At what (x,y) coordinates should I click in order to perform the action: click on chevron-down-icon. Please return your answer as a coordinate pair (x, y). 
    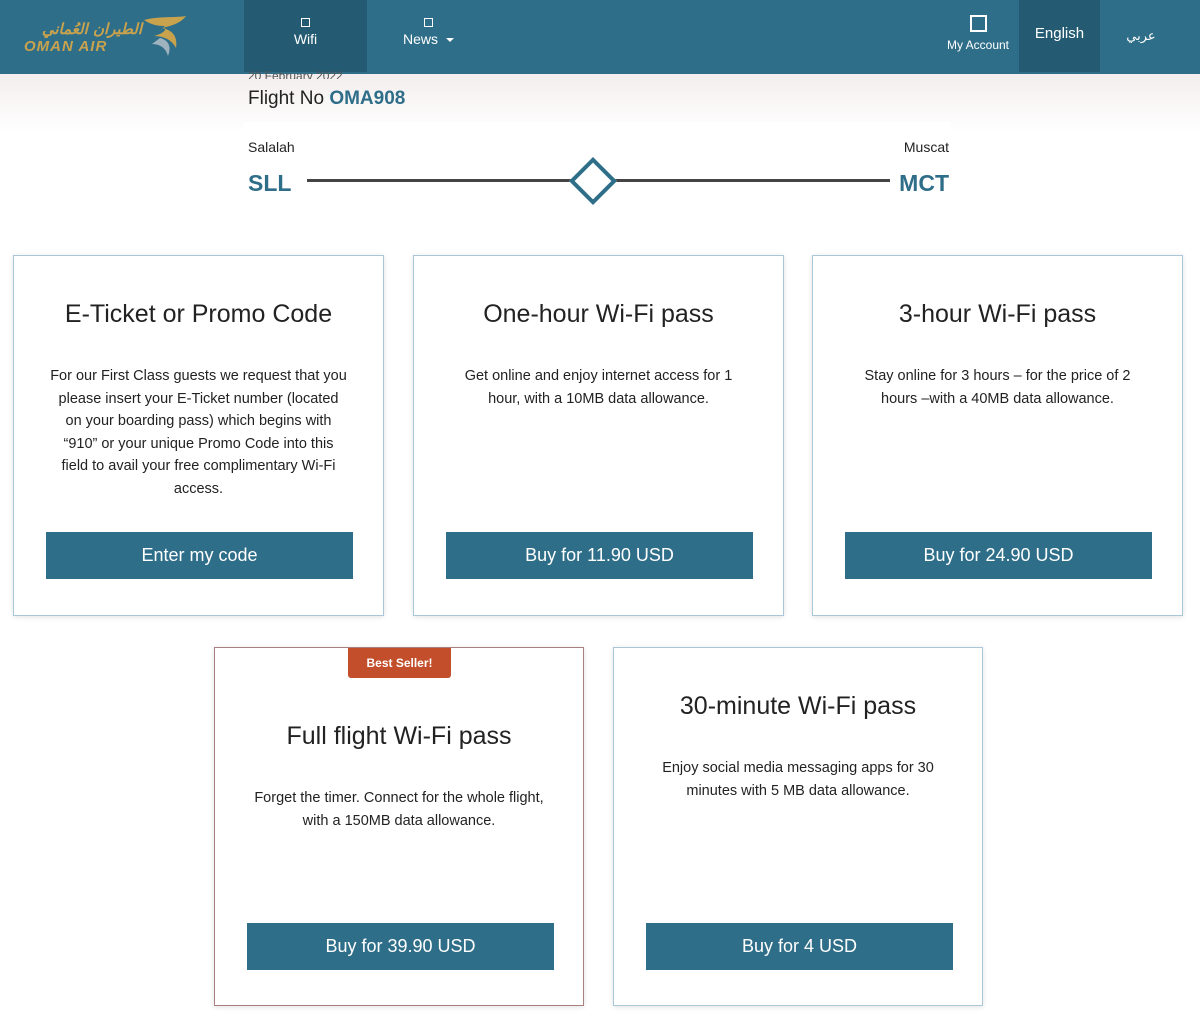
    Looking at the image, I should click on (450, 40).